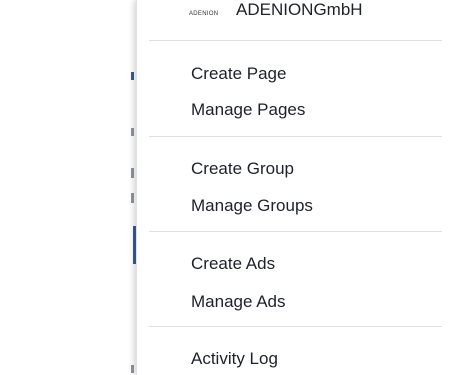 This screenshot has width=462, height=375. I want to click on create-ads-label: Create Ads, so click(233, 263).